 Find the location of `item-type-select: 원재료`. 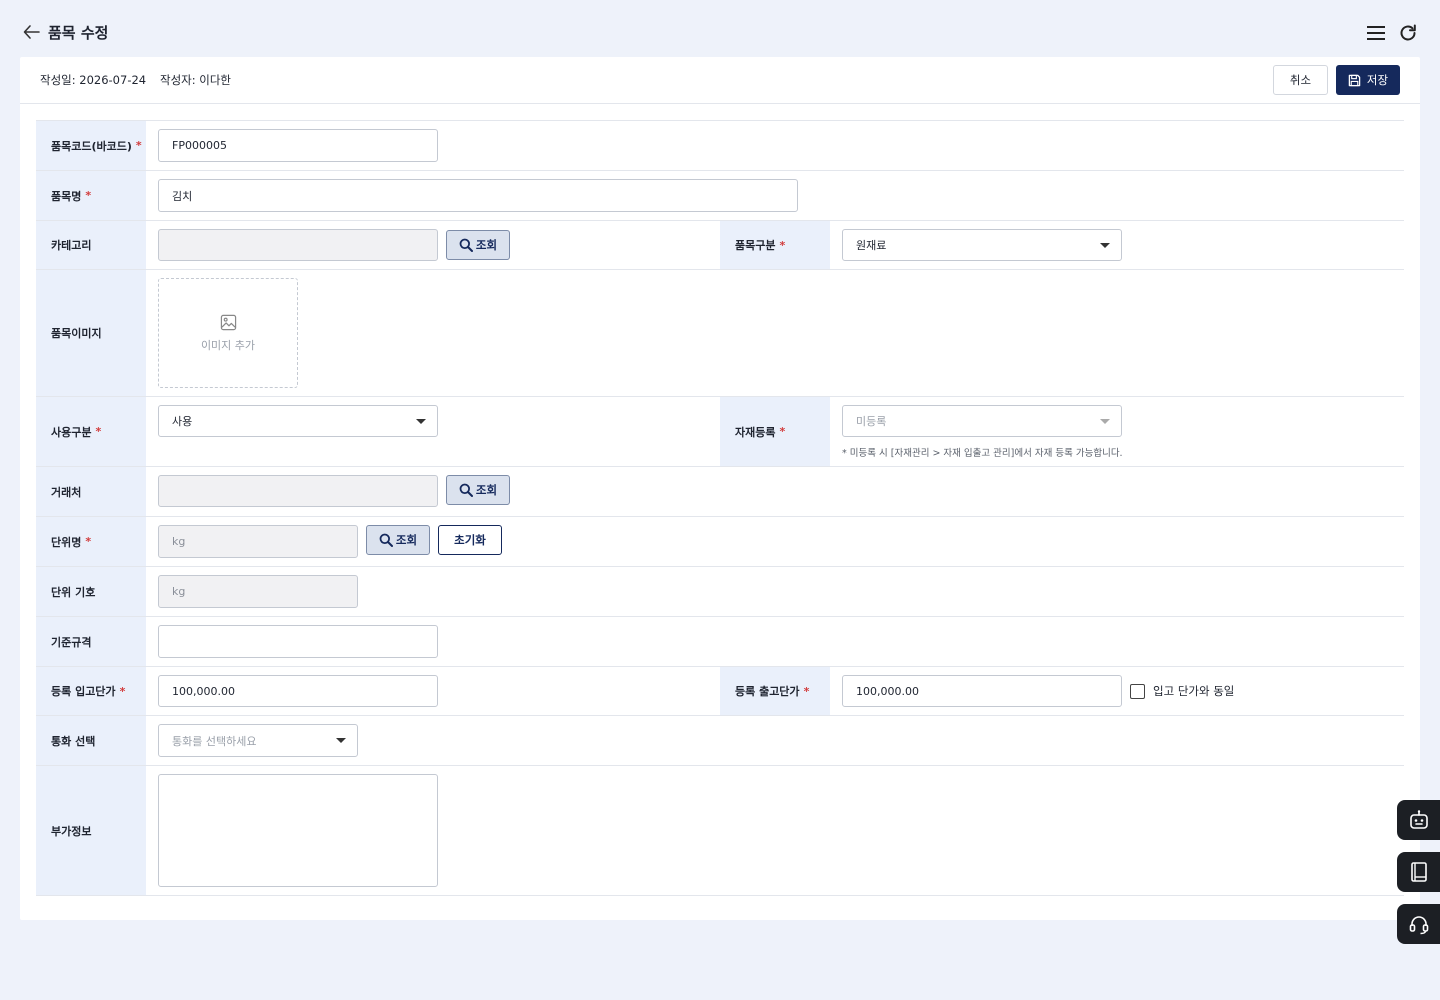

item-type-select: 원재료 is located at coordinates (982, 245).